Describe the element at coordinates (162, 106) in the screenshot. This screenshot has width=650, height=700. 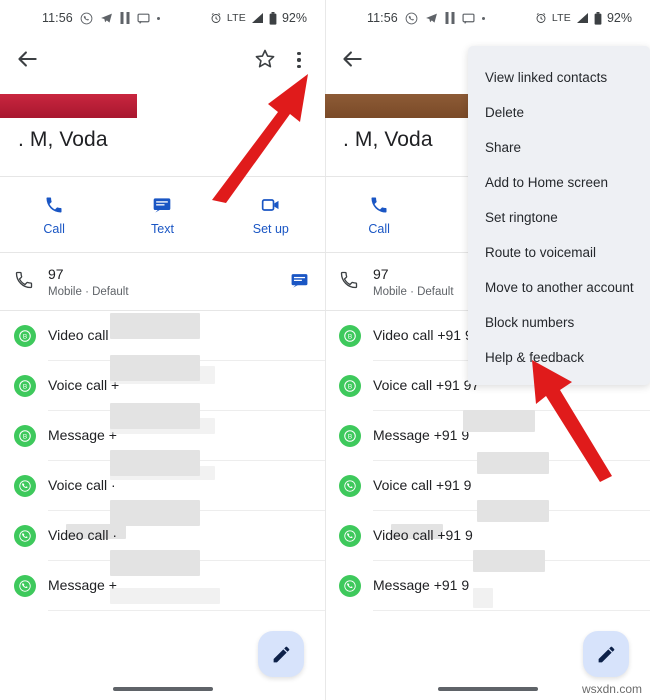
I see `contact-photo-banner` at that location.